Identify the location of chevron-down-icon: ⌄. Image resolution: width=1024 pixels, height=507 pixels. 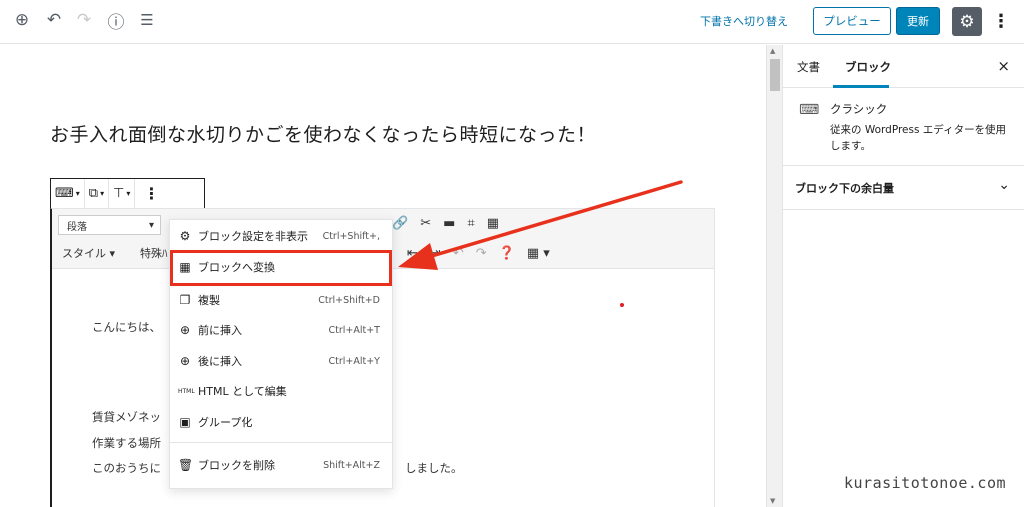
(1004, 185).